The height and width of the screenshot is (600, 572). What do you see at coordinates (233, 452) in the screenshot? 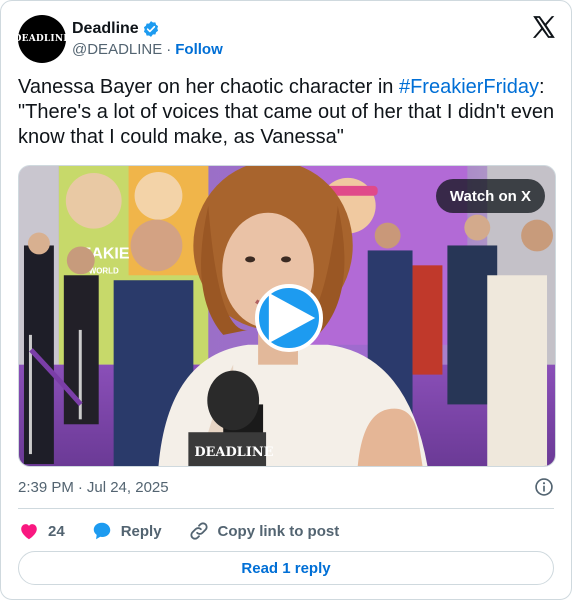
I see `mic-flag-text: DEADLINE` at bounding box center [233, 452].